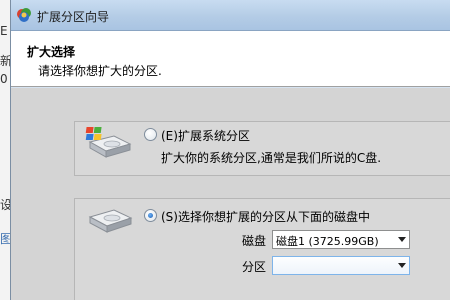 The width and height of the screenshot is (450, 300). Describe the element at coordinates (265, 216) in the screenshot. I see `select-partition-label: (S)选择你想扩展的分区从下面的磁盘中` at that location.